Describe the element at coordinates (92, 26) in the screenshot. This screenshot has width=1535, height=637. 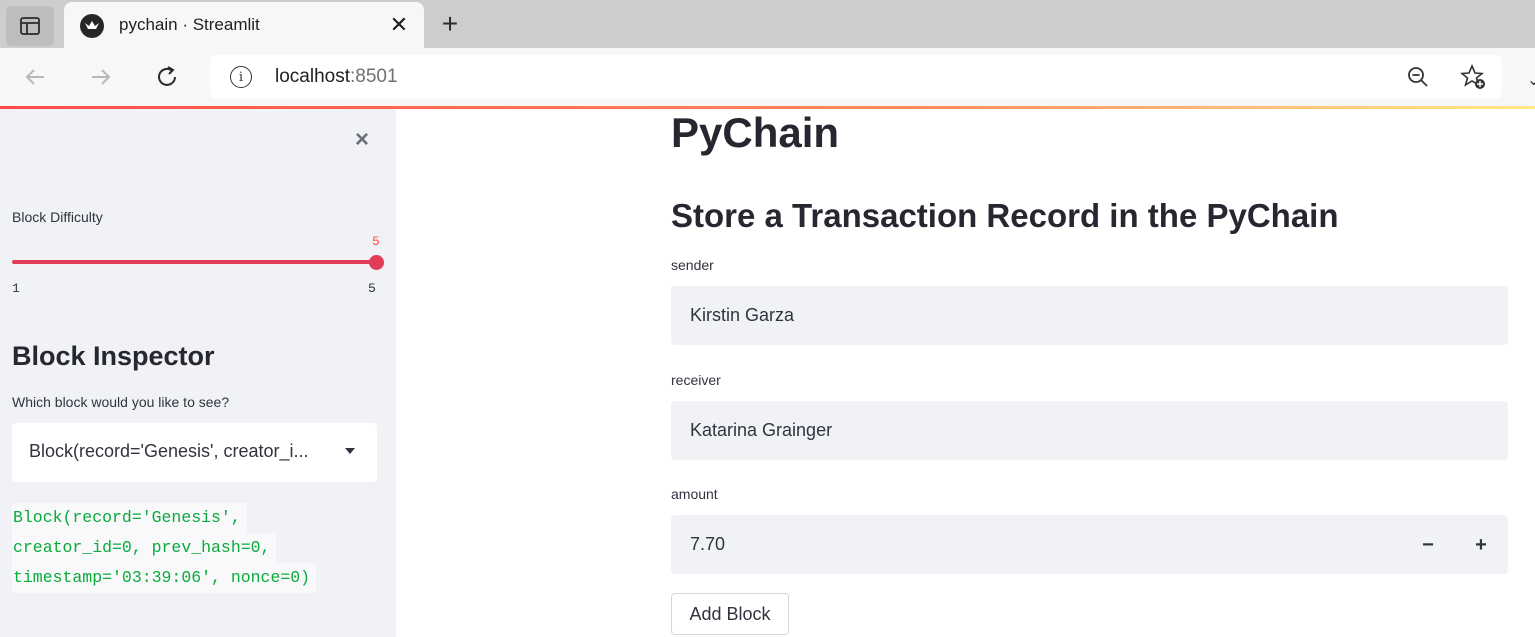
I see `streamlit-favicon-icon` at that location.